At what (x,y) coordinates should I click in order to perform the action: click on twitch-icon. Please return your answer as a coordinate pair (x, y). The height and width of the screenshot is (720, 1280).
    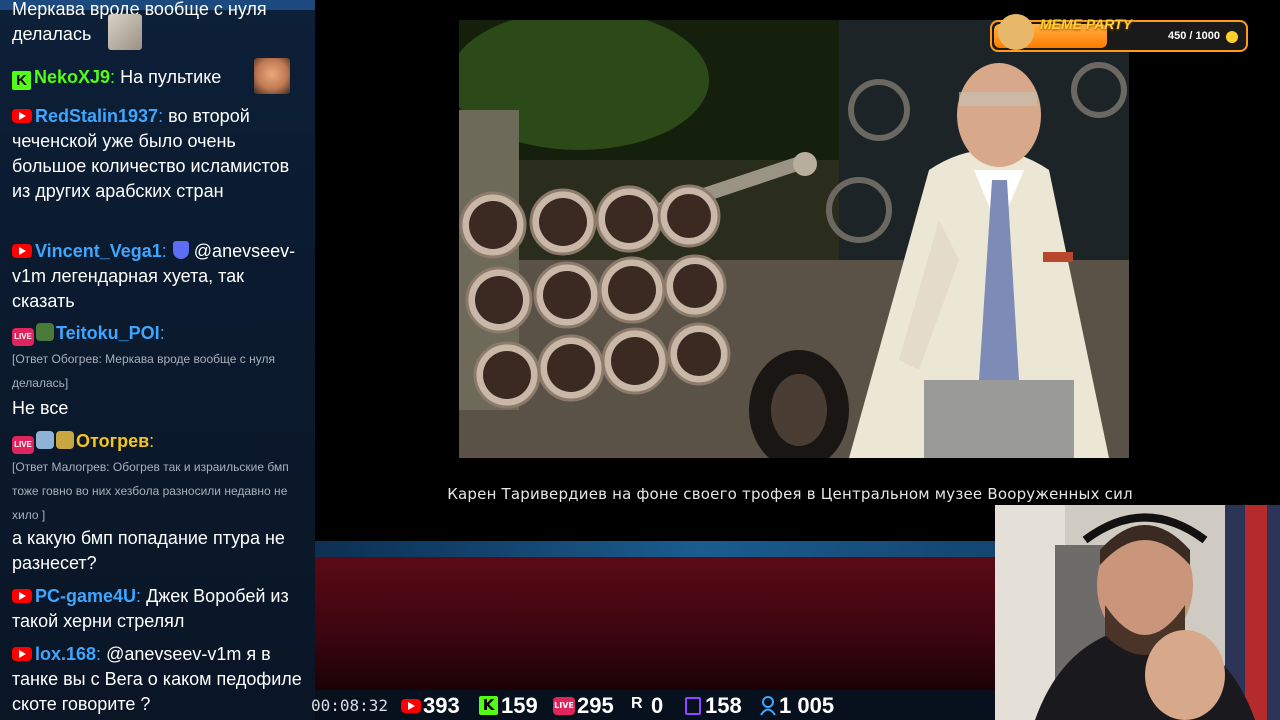
    Looking at the image, I should click on (693, 706).